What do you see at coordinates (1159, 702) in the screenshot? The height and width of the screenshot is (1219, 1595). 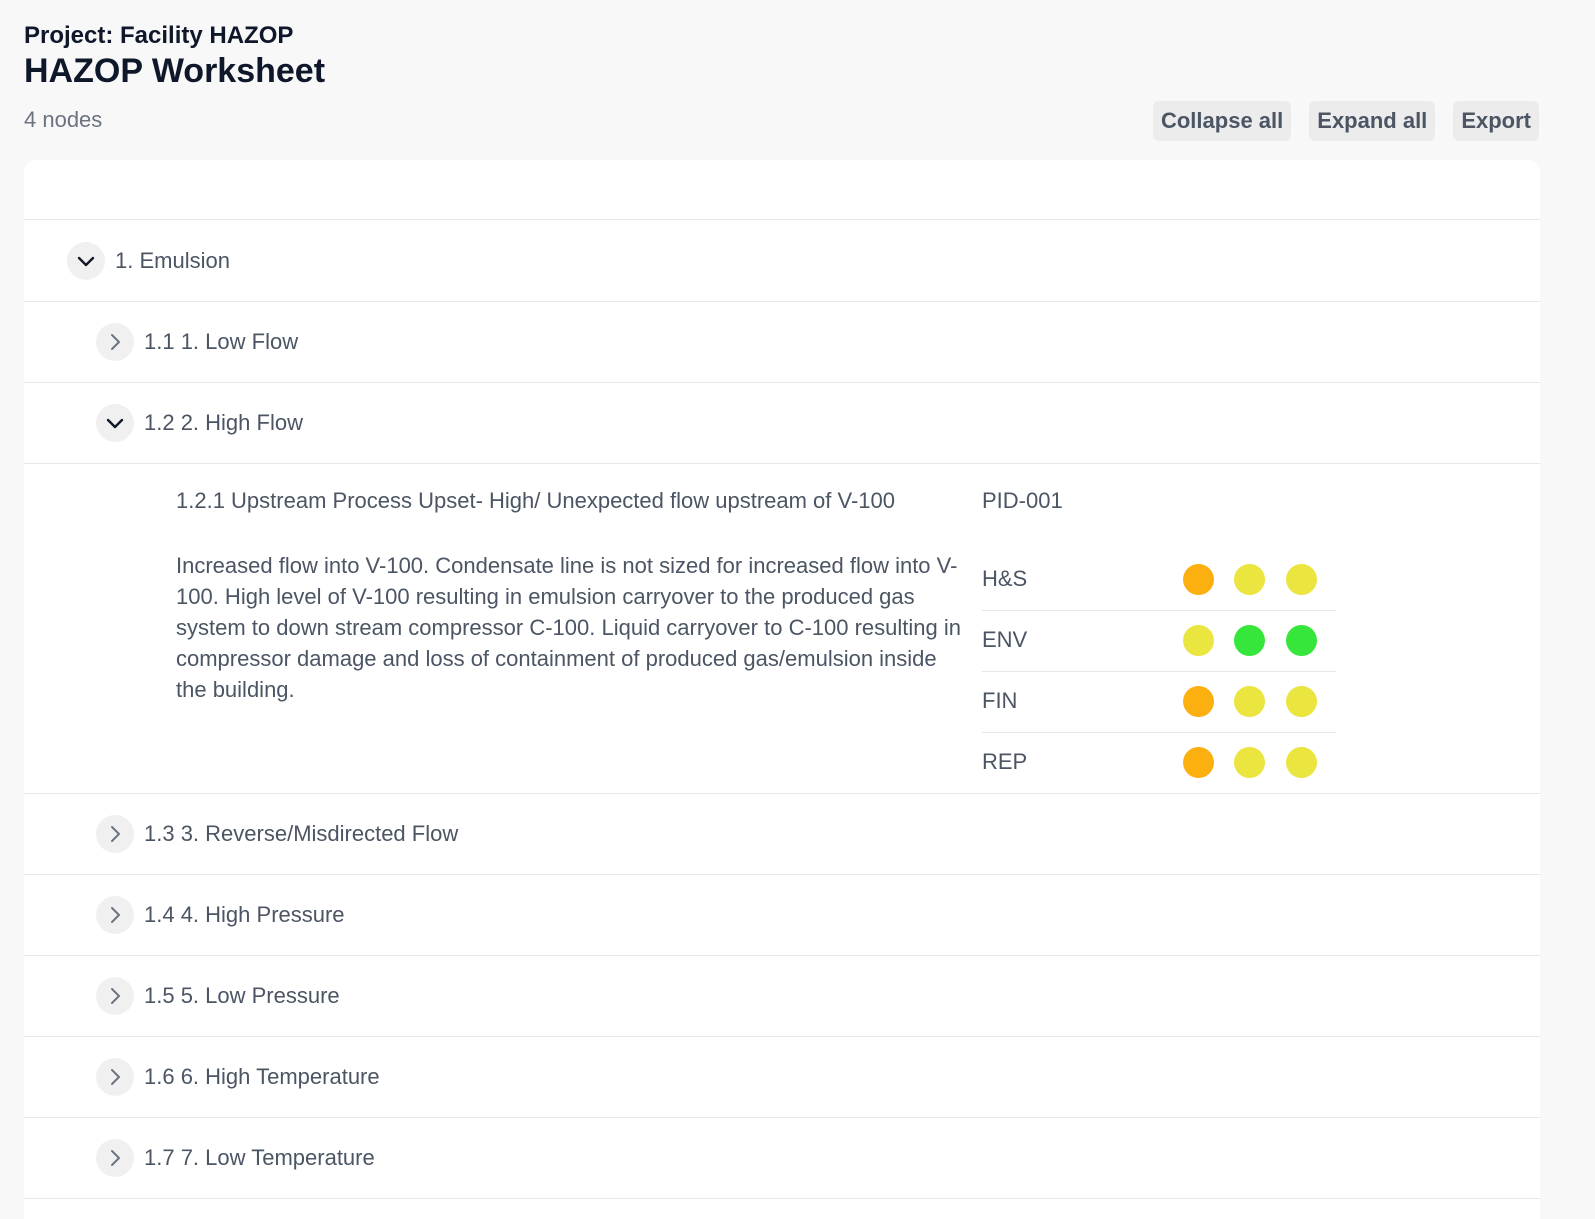 I see `risk-row-fin: FIN` at bounding box center [1159, 702].